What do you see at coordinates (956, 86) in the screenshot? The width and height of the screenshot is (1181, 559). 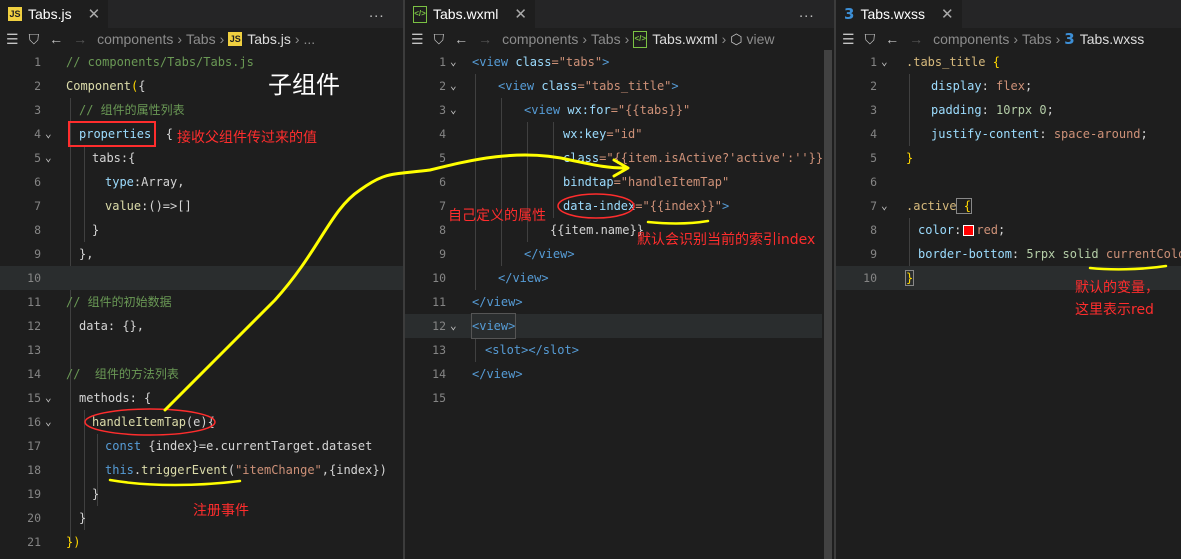 I see `code-token: display` at bounding box center [956, 86].